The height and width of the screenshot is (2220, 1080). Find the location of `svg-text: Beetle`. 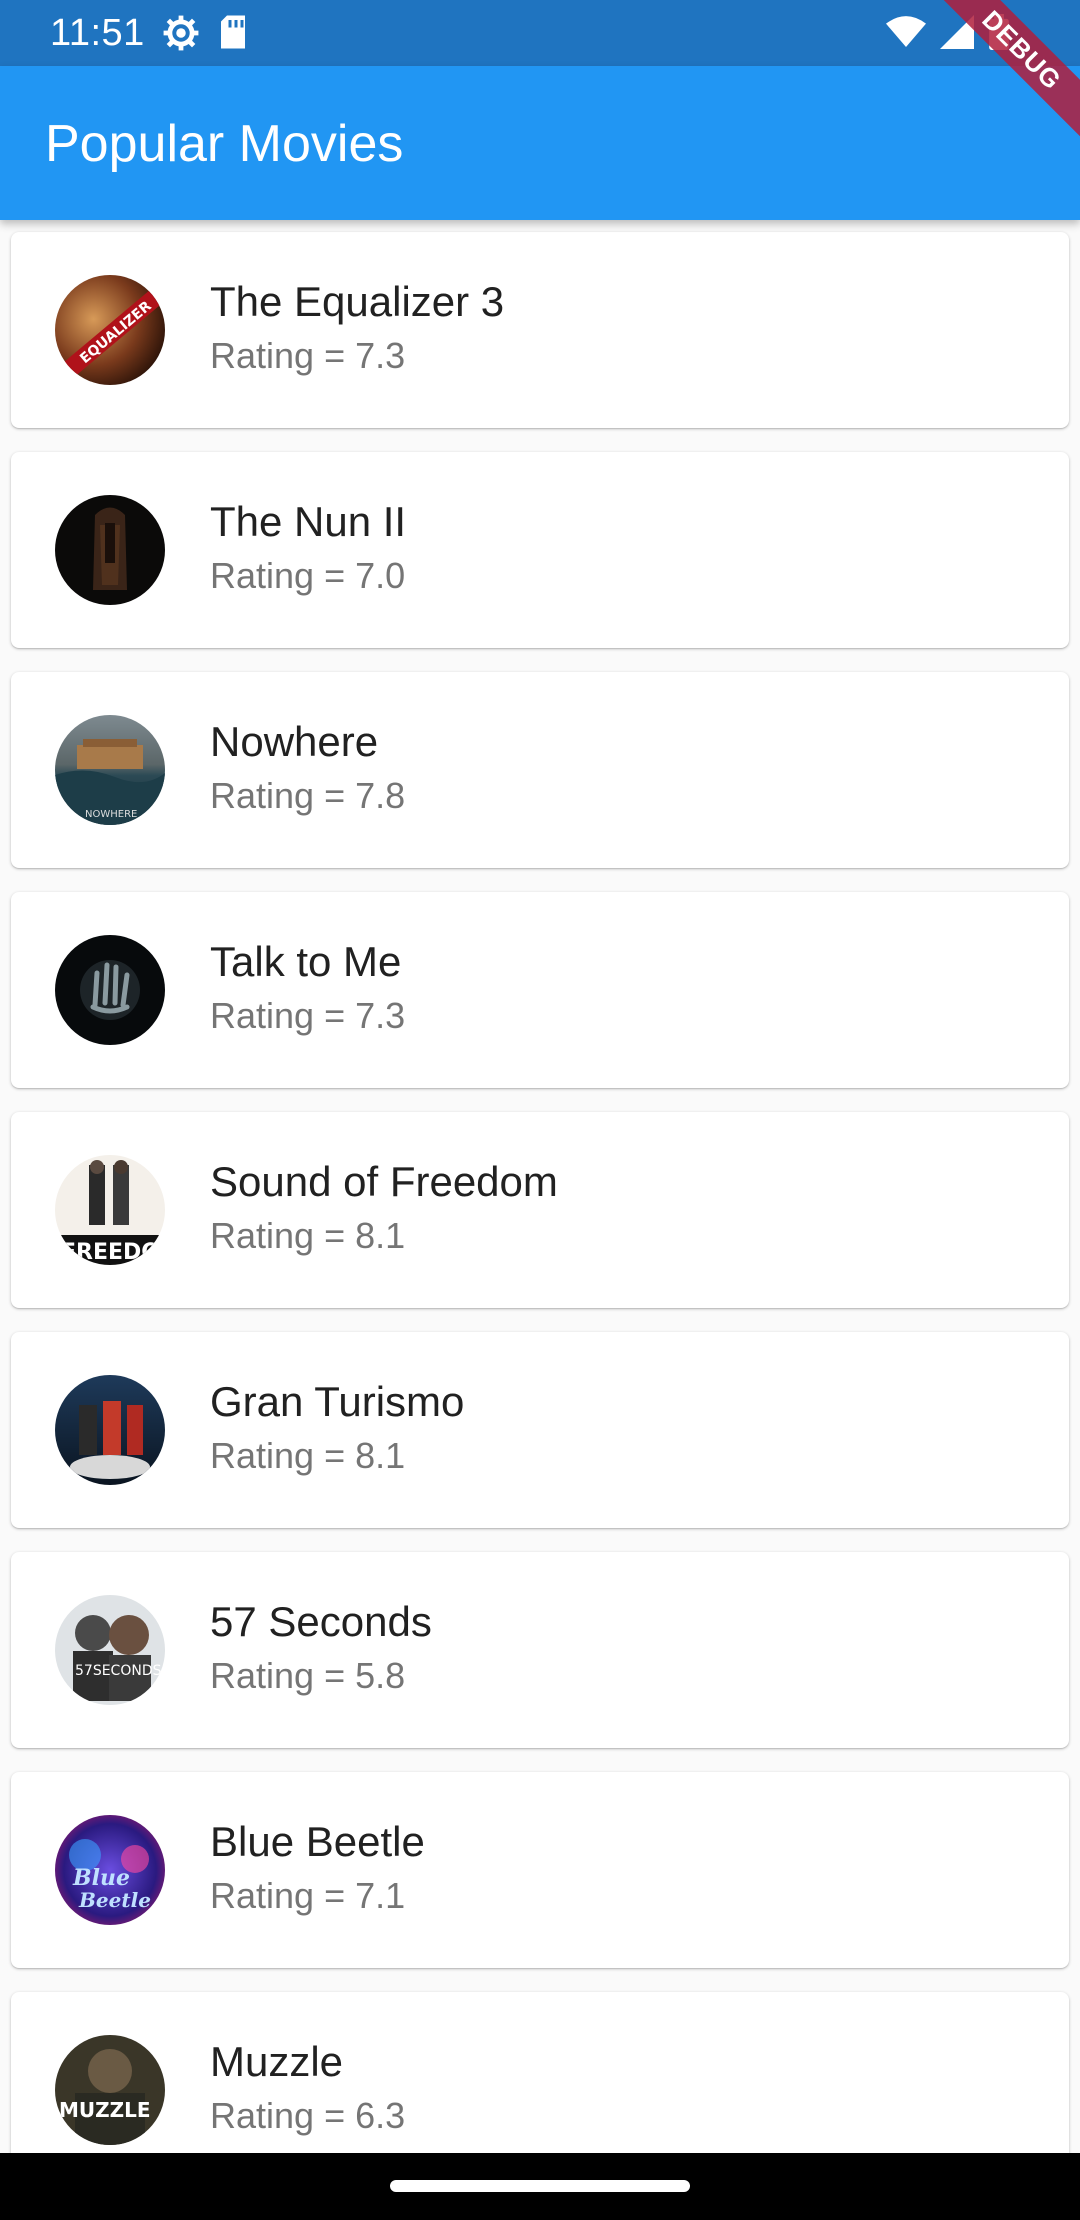

svg-text: Beetle is located at coordinates (114, 1900).